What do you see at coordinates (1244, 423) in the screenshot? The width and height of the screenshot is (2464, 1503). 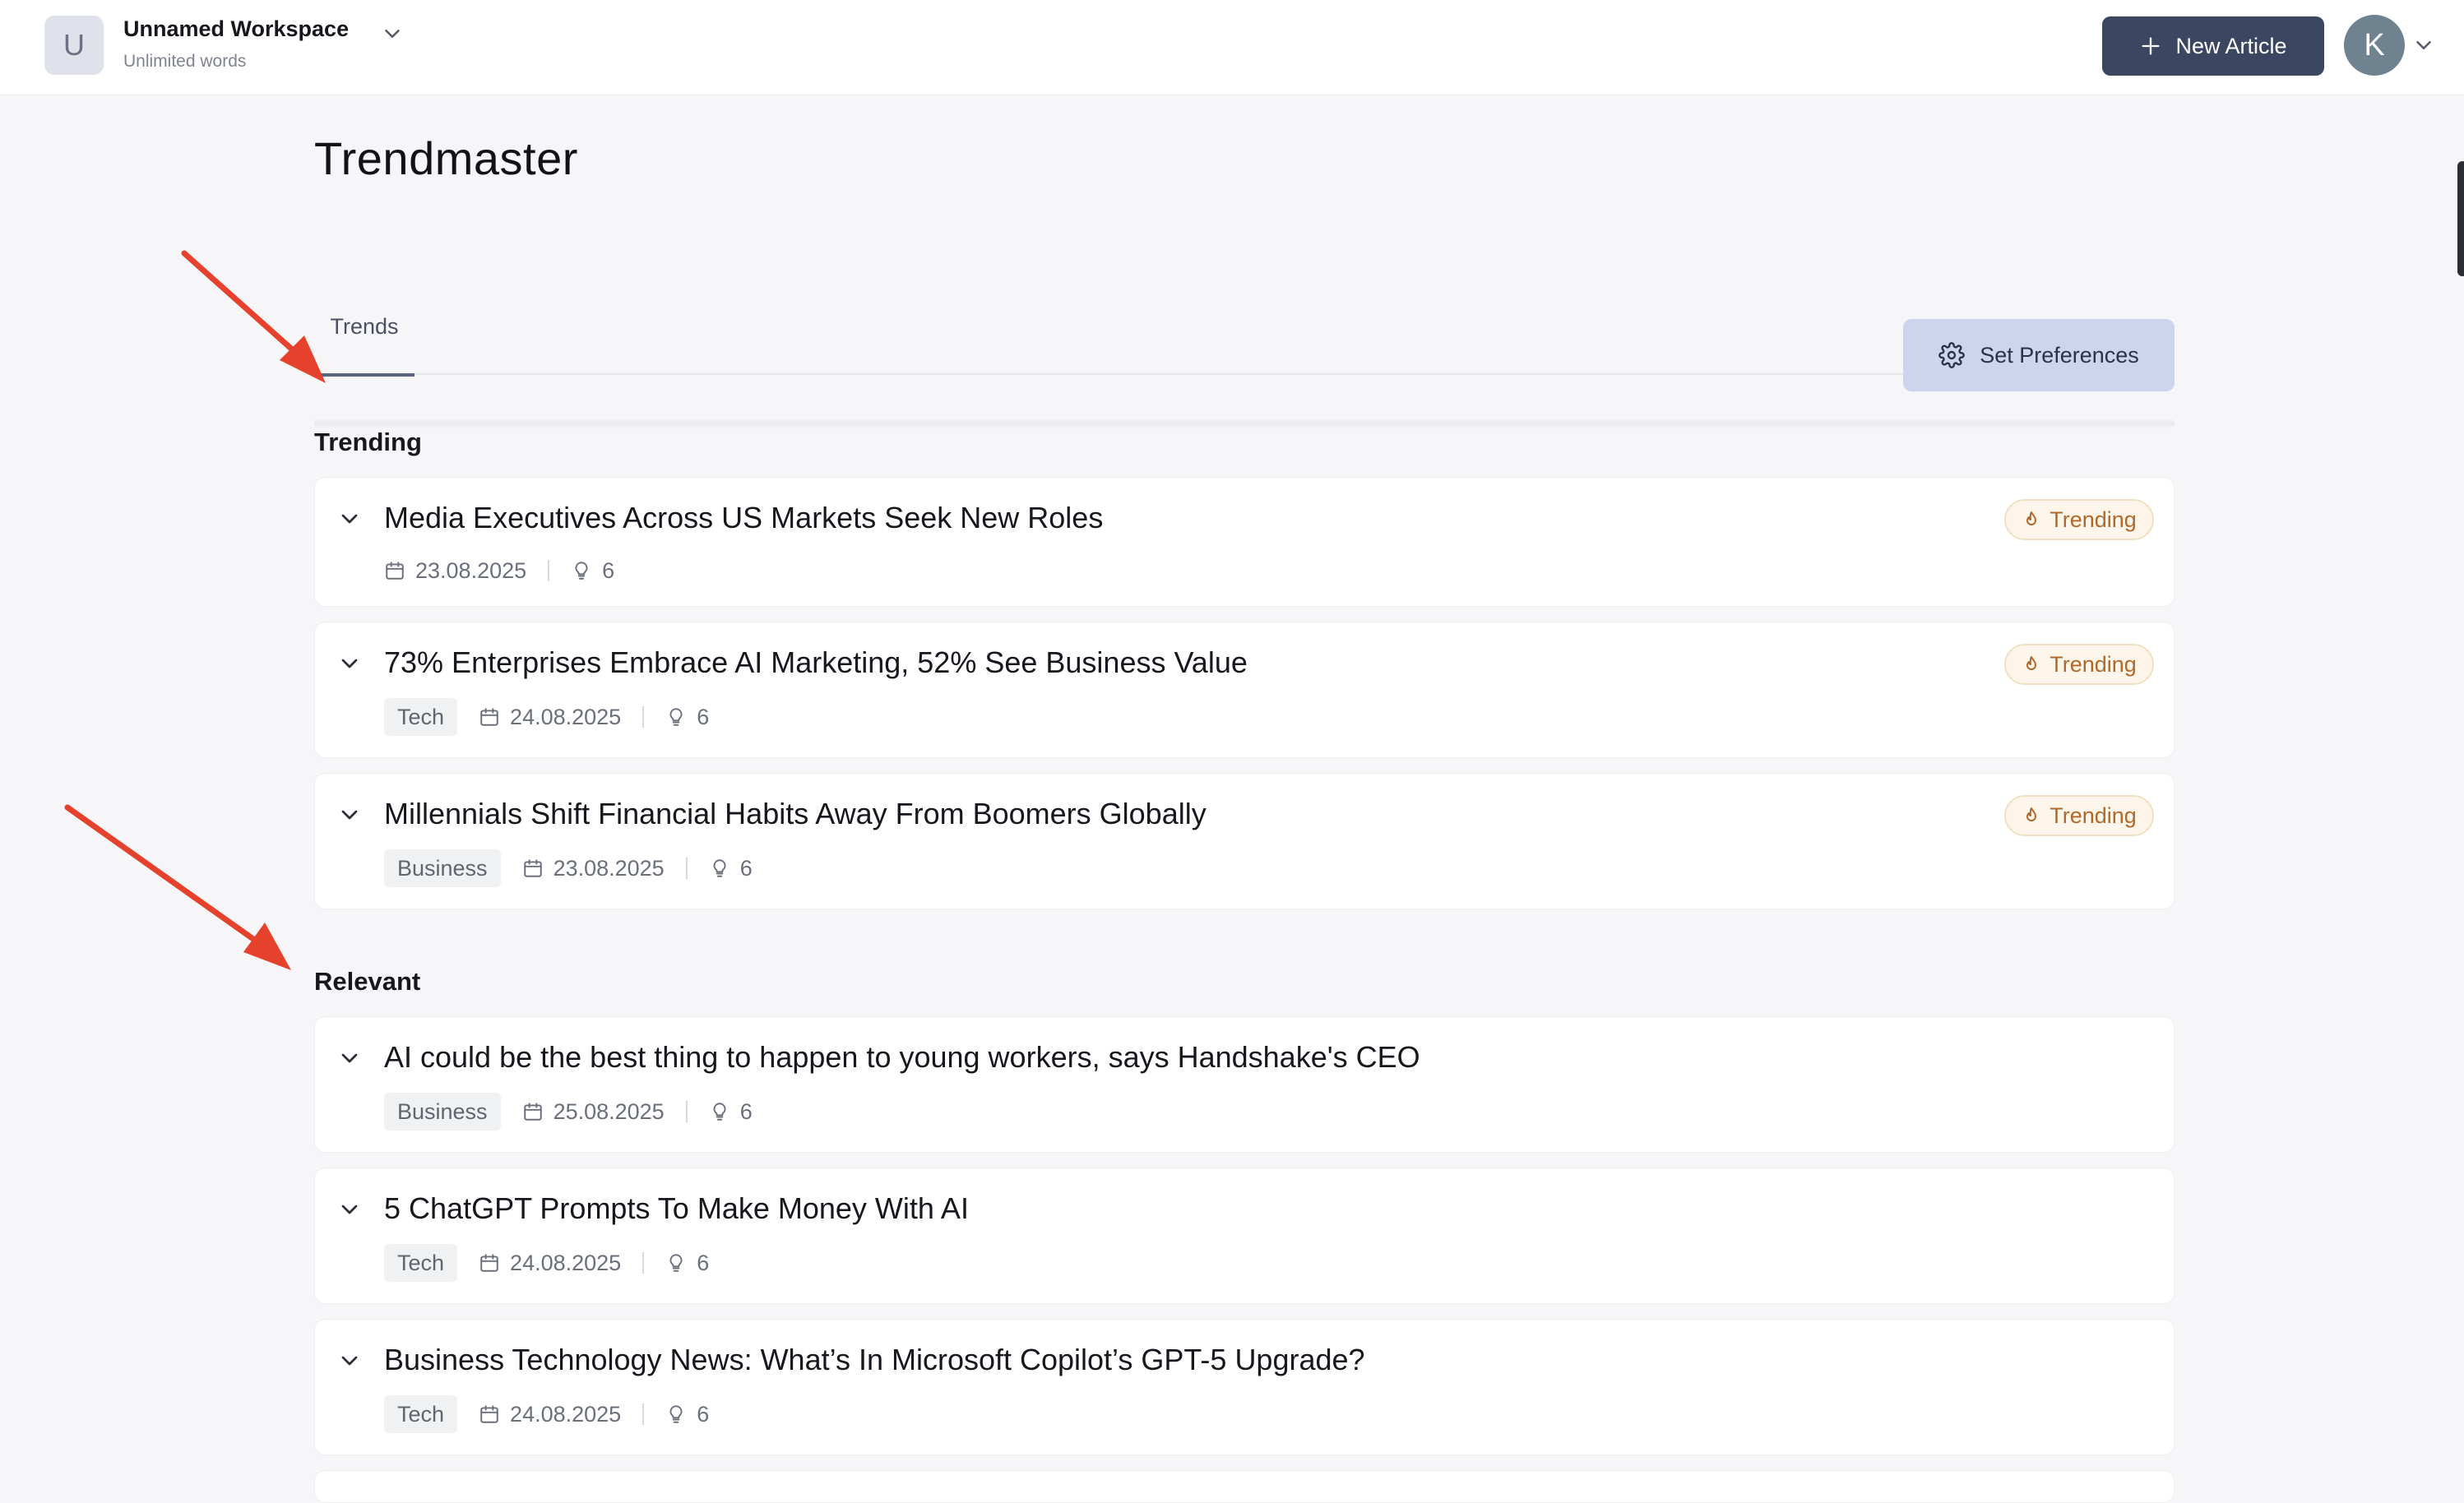 I see `section-divider` at bounding box center [1244, 423].